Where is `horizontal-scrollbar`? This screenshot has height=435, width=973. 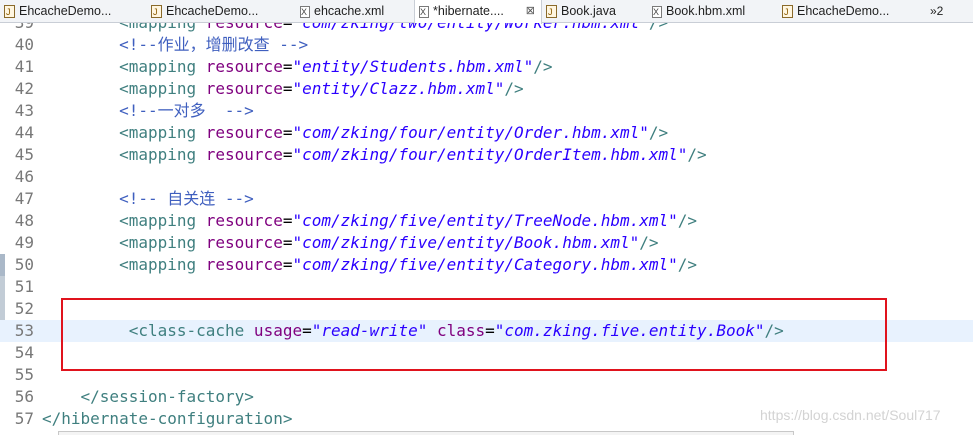 horizontal-scrollbar is located at coordinates (426, 433).